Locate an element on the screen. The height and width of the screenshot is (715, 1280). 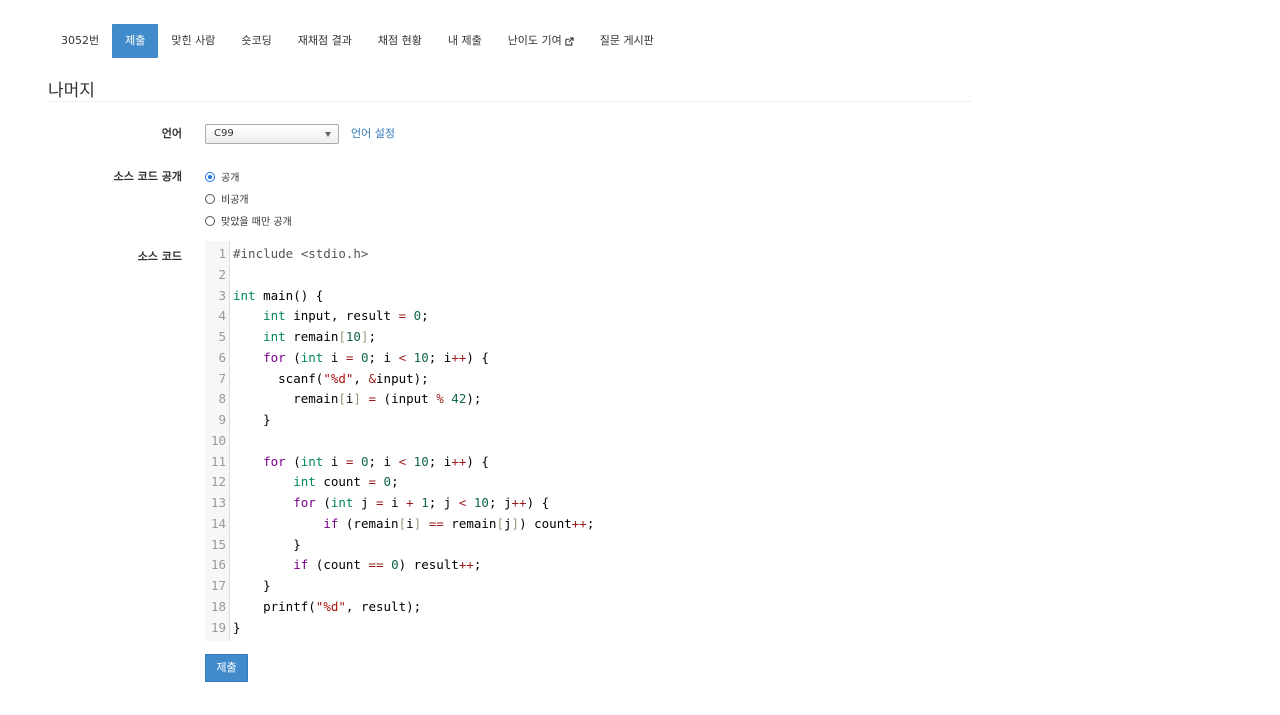
code-line: int main() { is located at coordinates (278, 295).